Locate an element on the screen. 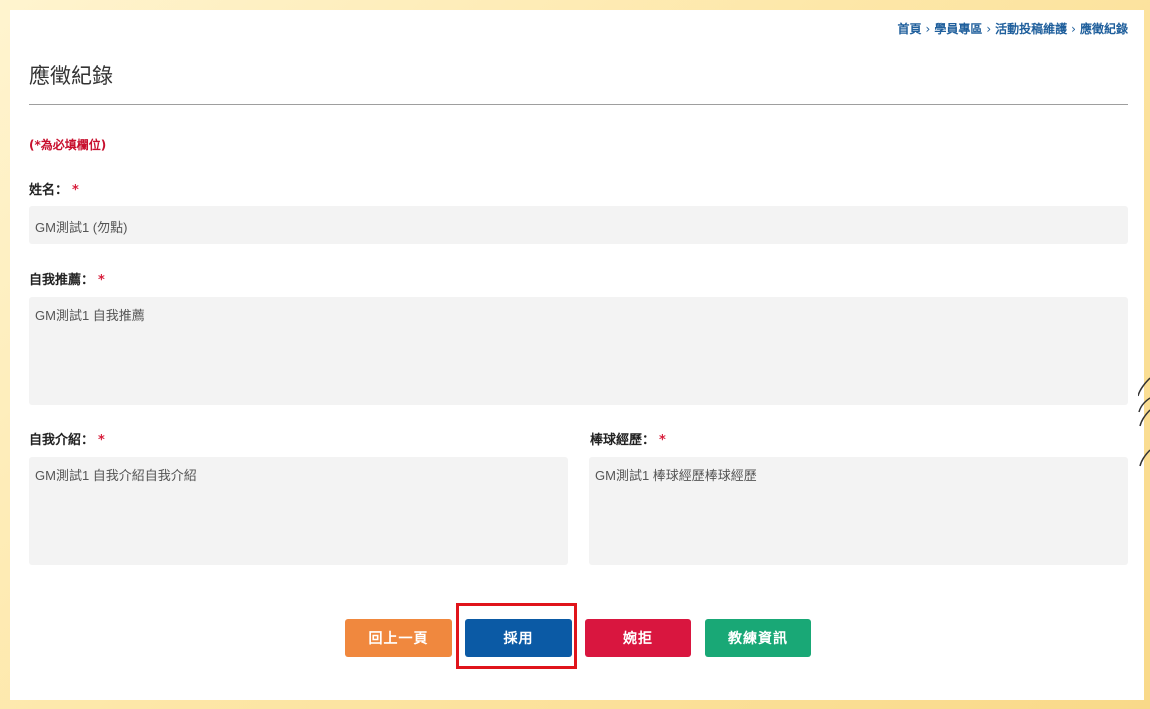 This screenshot has width=1150, height=709. self-intro-label-text: 自我介紹： is located at coordinates (62, 440).